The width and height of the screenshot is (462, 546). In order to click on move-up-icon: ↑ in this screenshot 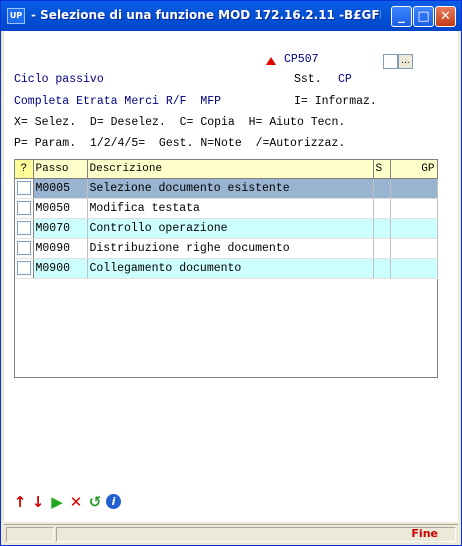, I will do `click(20, 502)`.